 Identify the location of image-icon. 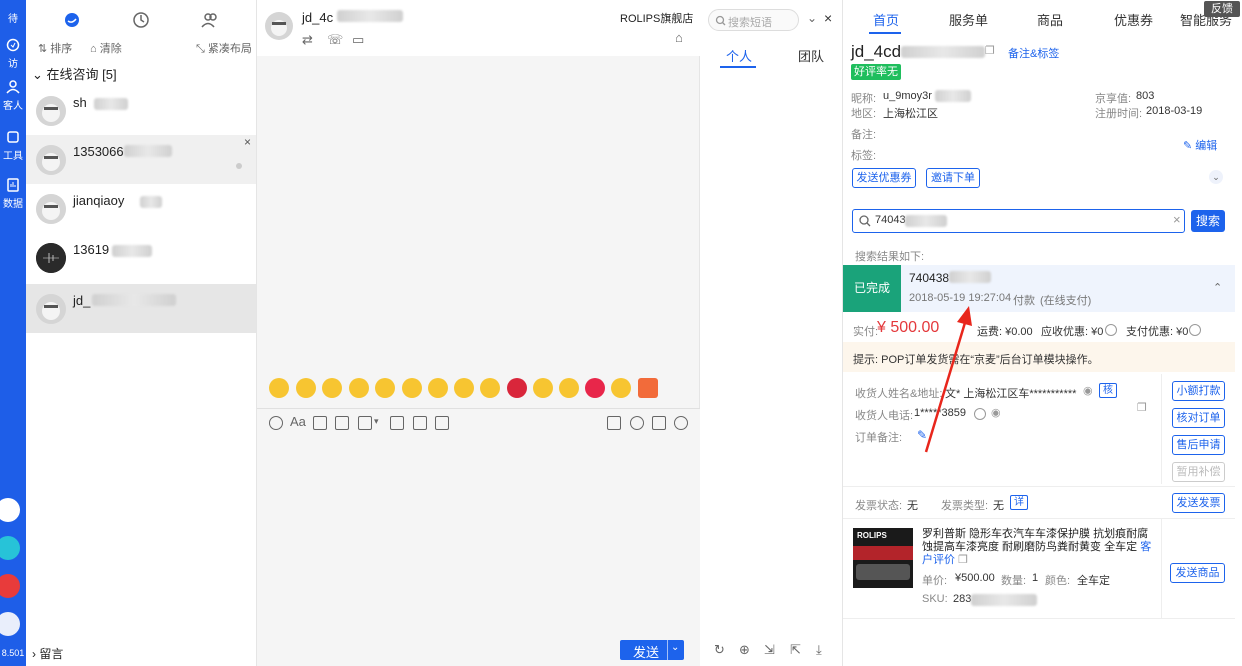
(320, 423).